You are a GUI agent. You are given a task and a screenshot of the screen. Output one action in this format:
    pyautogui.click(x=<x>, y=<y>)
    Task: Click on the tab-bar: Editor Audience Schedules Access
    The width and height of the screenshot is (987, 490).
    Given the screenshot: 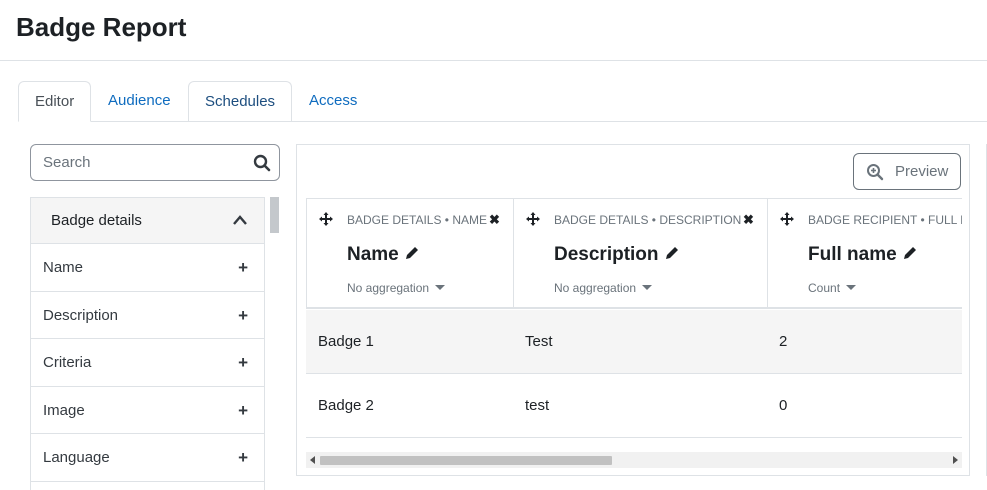 What is the action you would take?
    pyautogui.click(x=502, y=101)
    